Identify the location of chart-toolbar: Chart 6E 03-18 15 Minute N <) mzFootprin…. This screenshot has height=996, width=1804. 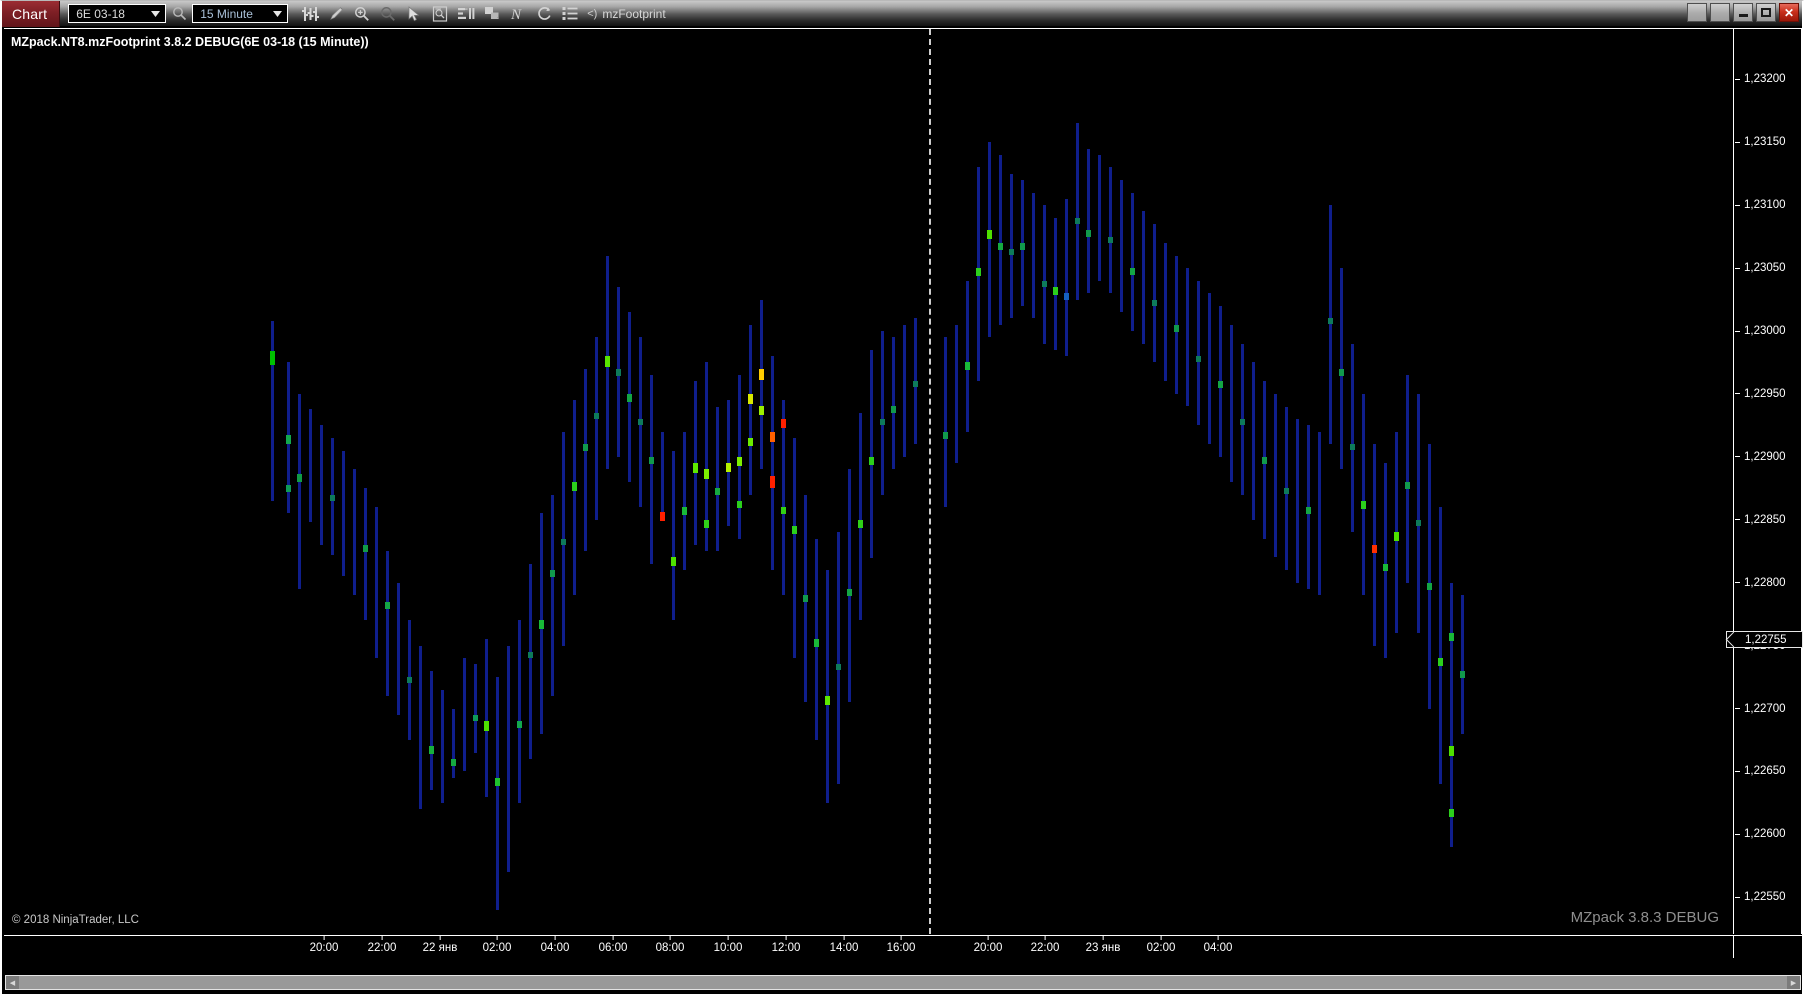
(902, 13).